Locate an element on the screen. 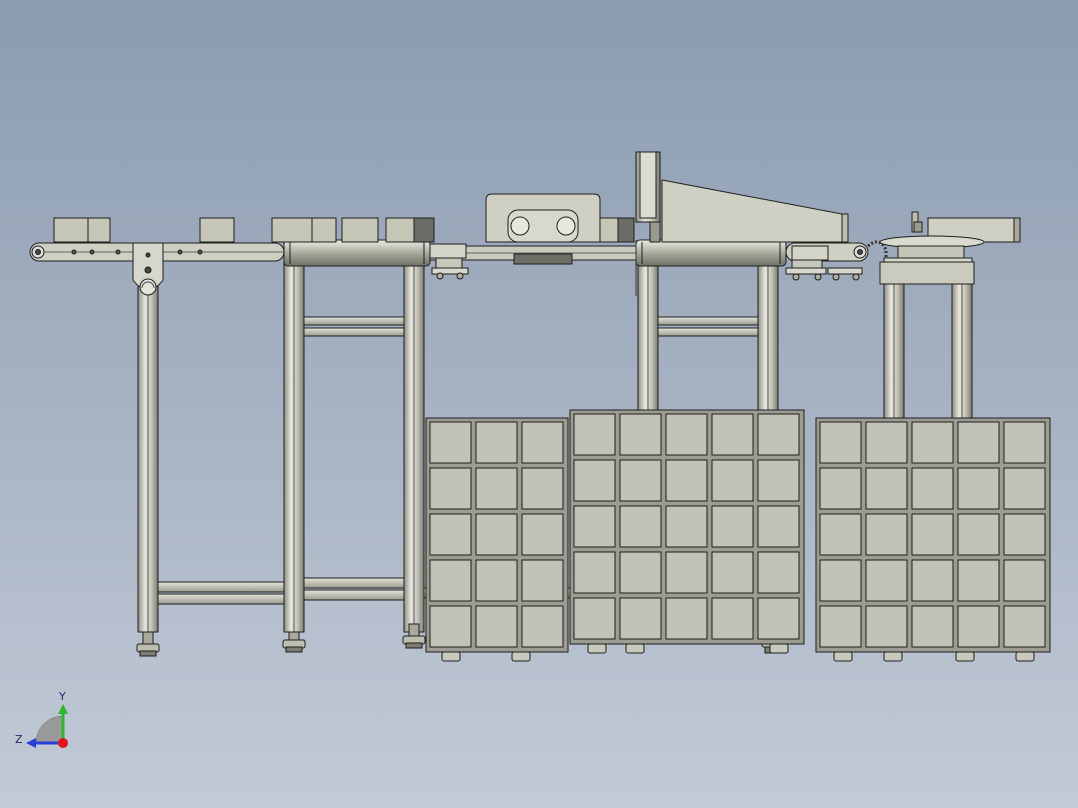  triad-x-axis-dot is located at coordinates (63, 743).